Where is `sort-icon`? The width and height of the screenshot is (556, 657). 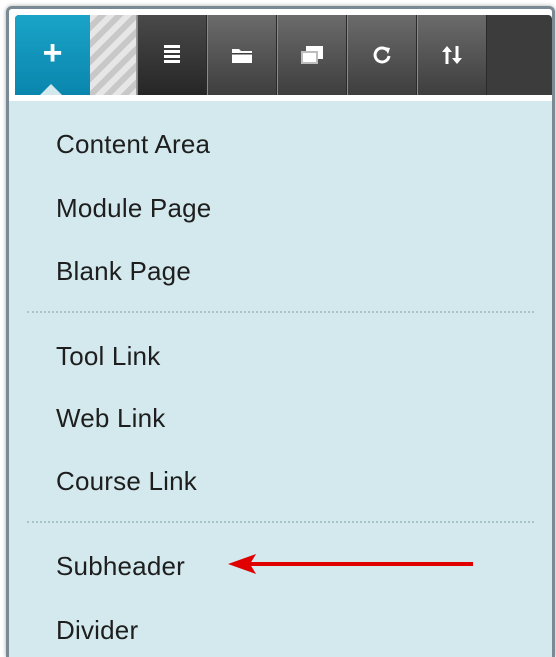
sort-icon is located at coordinates (452, 55).